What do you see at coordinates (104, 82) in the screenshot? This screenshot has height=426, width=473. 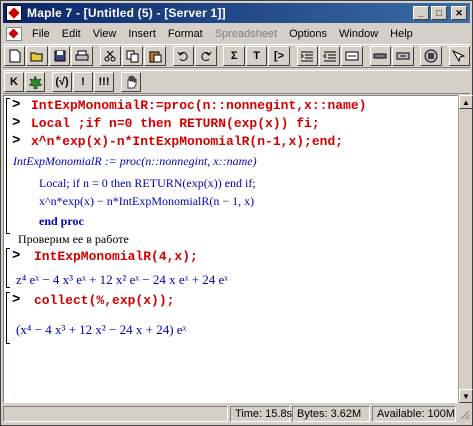 I see `execute-all-button: !!!` at bounding box center [104, 82].